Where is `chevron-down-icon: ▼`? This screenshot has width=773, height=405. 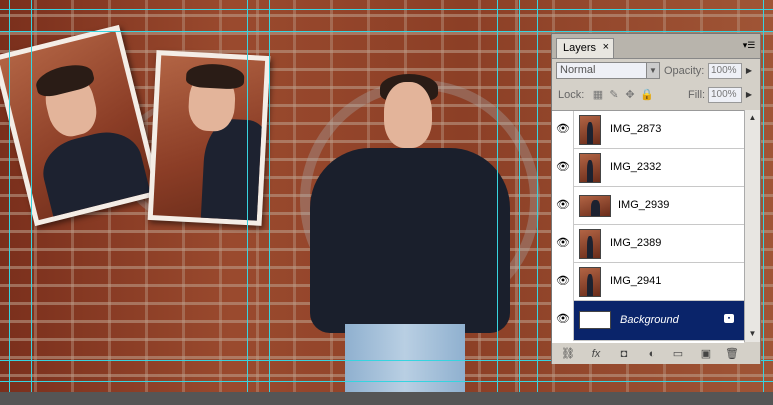 chevron-down-icon: ▼ is located at coordinates (652, 70).